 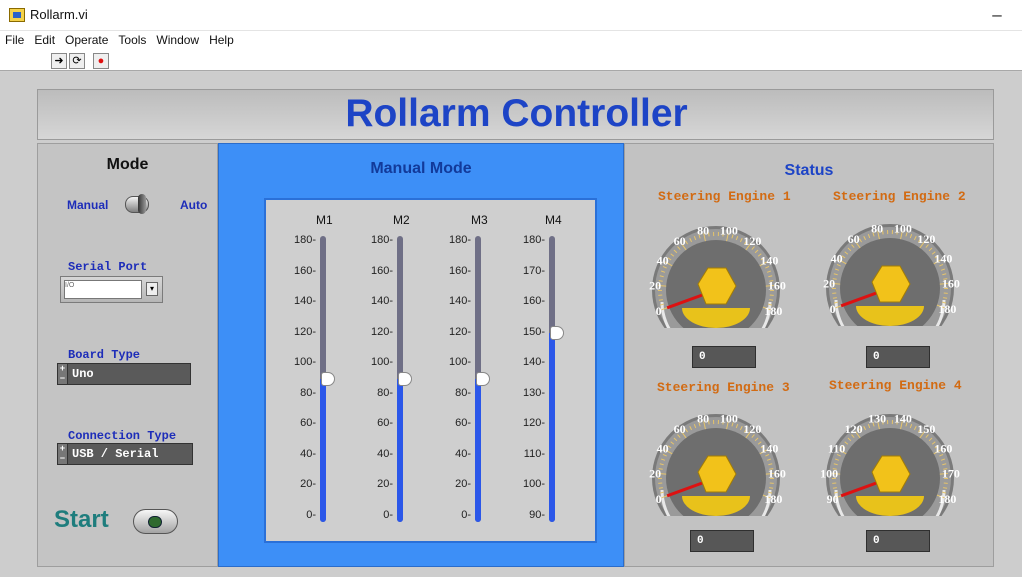 I want to click on engine-value-1: 0, so click(x=724, y=357).